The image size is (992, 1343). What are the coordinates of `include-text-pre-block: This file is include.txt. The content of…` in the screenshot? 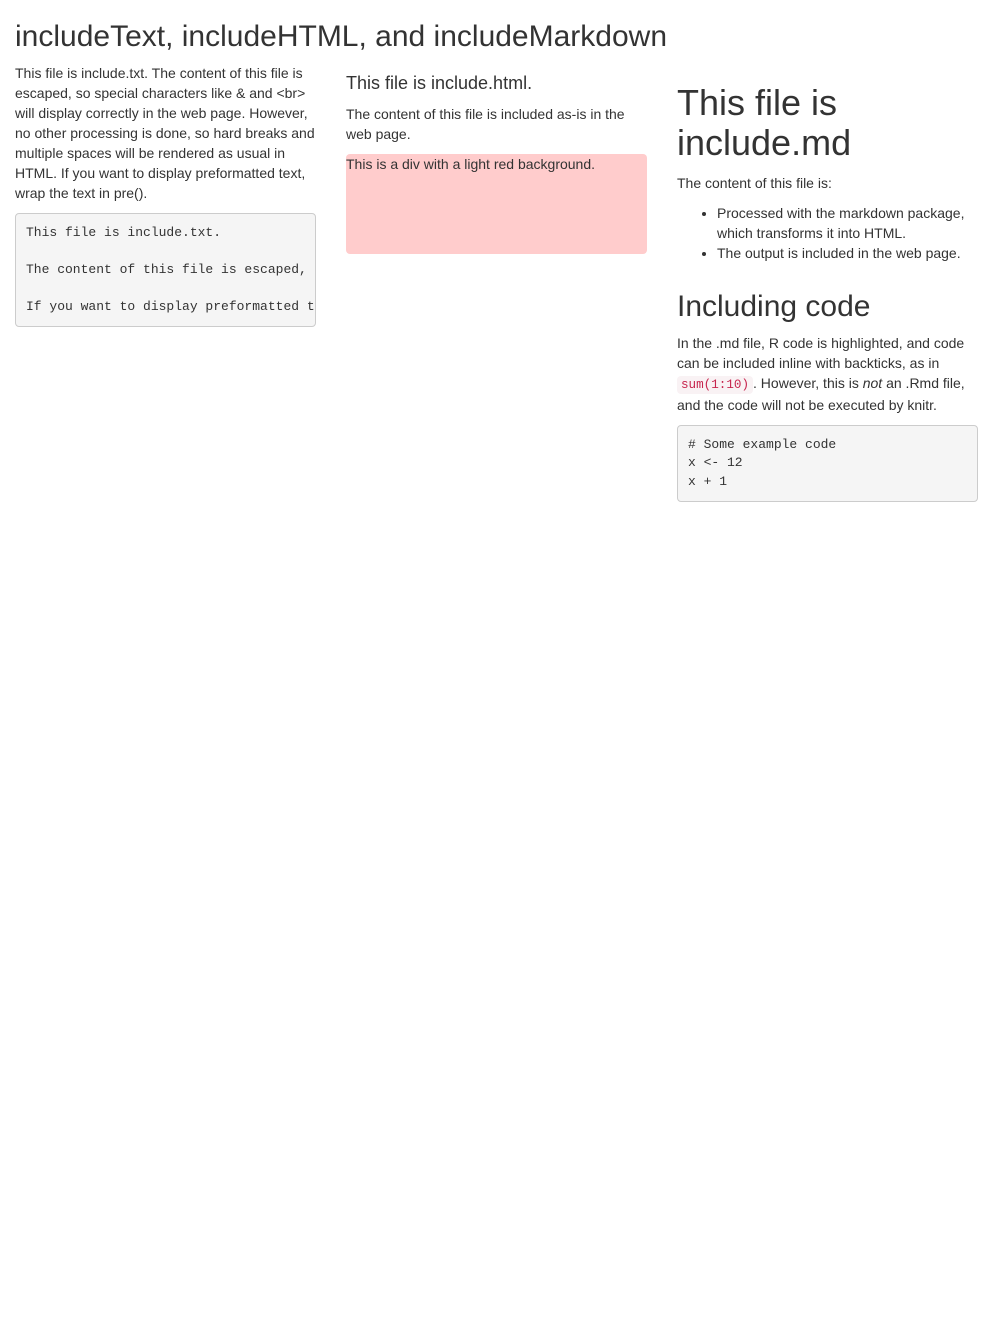 It's located at (165, 270).